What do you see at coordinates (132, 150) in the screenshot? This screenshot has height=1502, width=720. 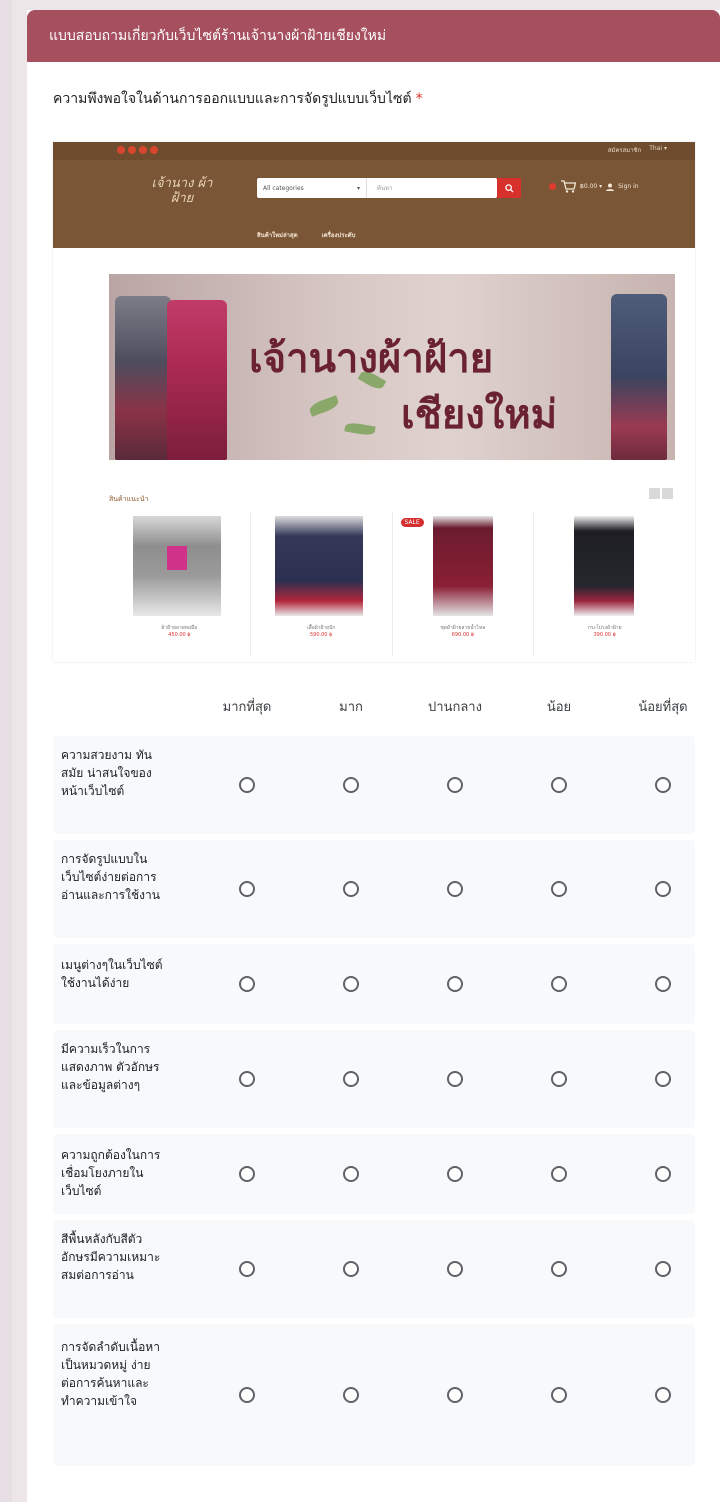 I see `instagram-icon` at bounding box center [132, 150].